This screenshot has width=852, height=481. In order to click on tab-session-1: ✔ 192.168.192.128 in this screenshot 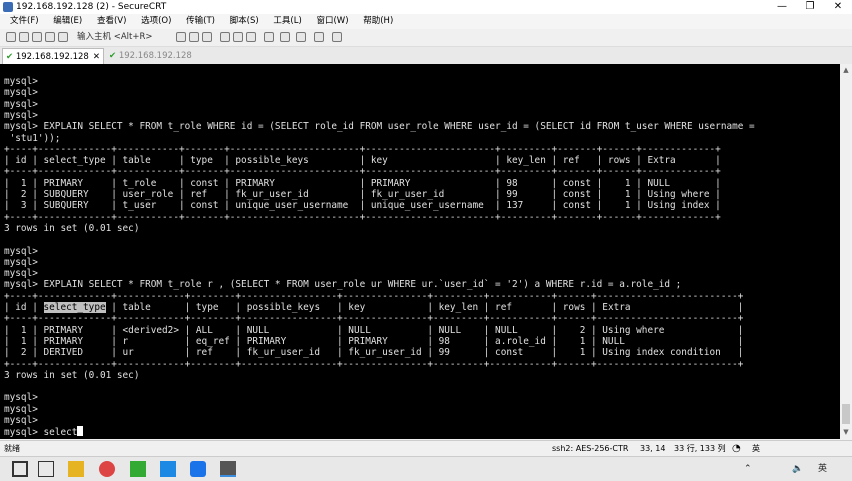, I will do `click(161, 56)`.